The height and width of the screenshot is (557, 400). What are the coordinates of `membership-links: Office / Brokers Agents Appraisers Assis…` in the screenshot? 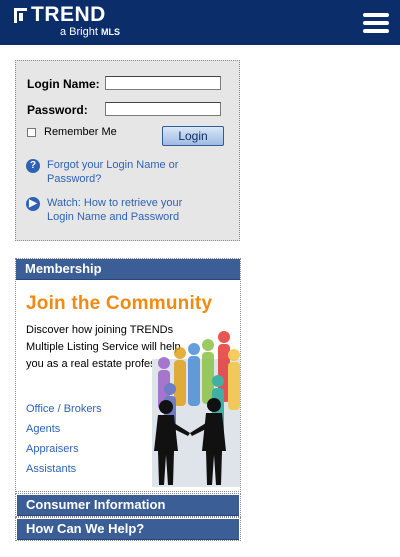 It's located at (64, 439).